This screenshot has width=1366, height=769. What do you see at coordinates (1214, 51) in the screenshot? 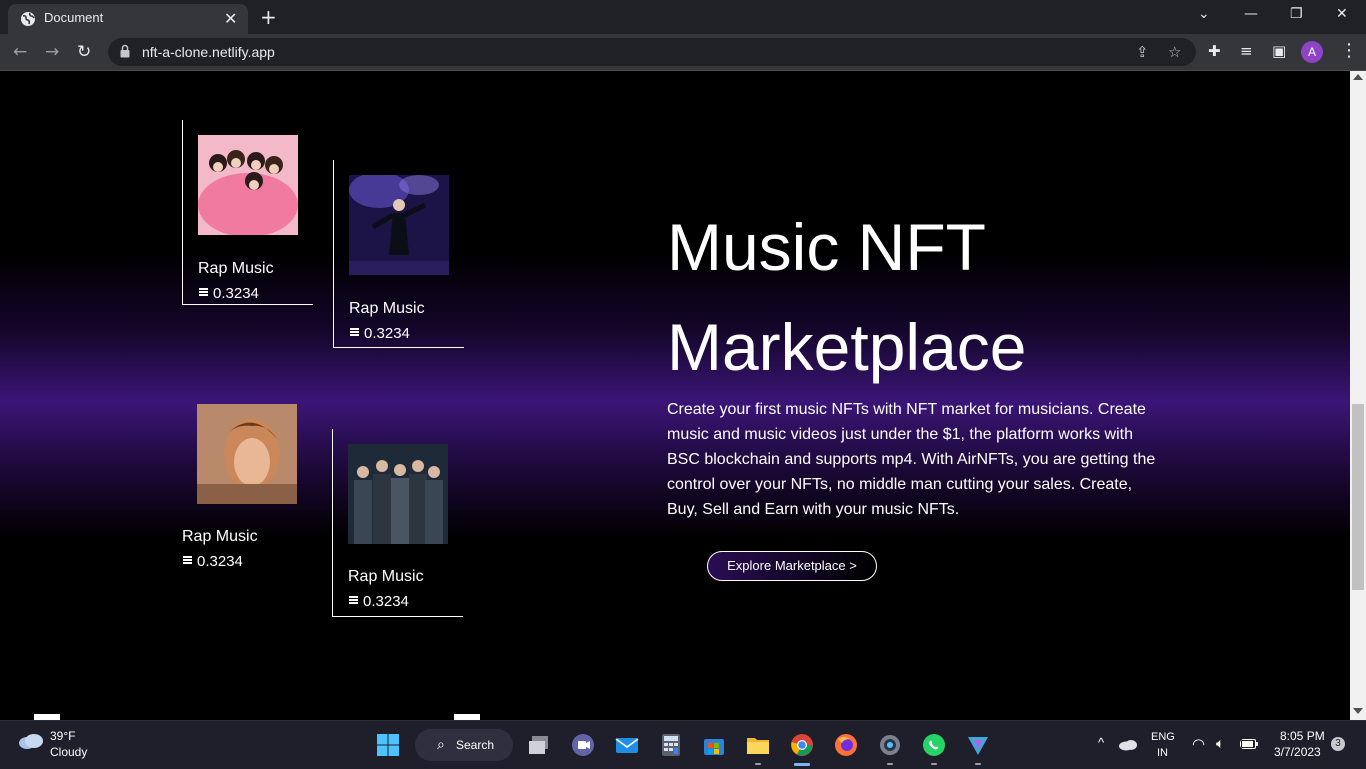
I see `extensions-icon: ✚` at bounding box center [1214, 51].